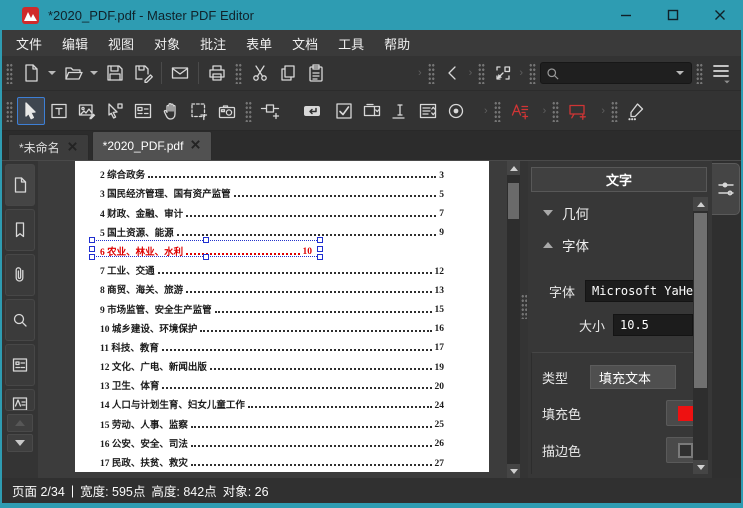 This screenshot has width=743, height=508. What do you see at coordinates (199, 111) in the screenshot?
I see `select-area-tool-button` at bounding box center [199, 111].